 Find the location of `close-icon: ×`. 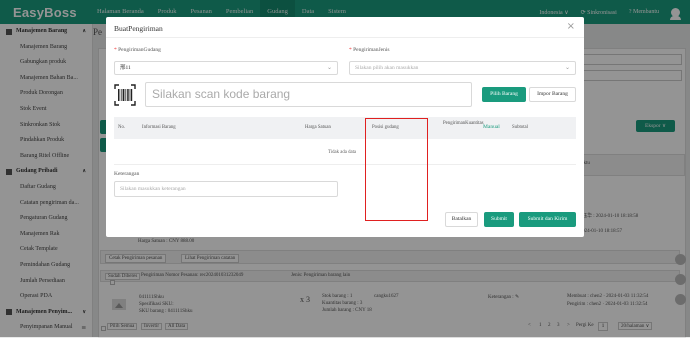

close-icon: × is located at coordinates (571, 26).